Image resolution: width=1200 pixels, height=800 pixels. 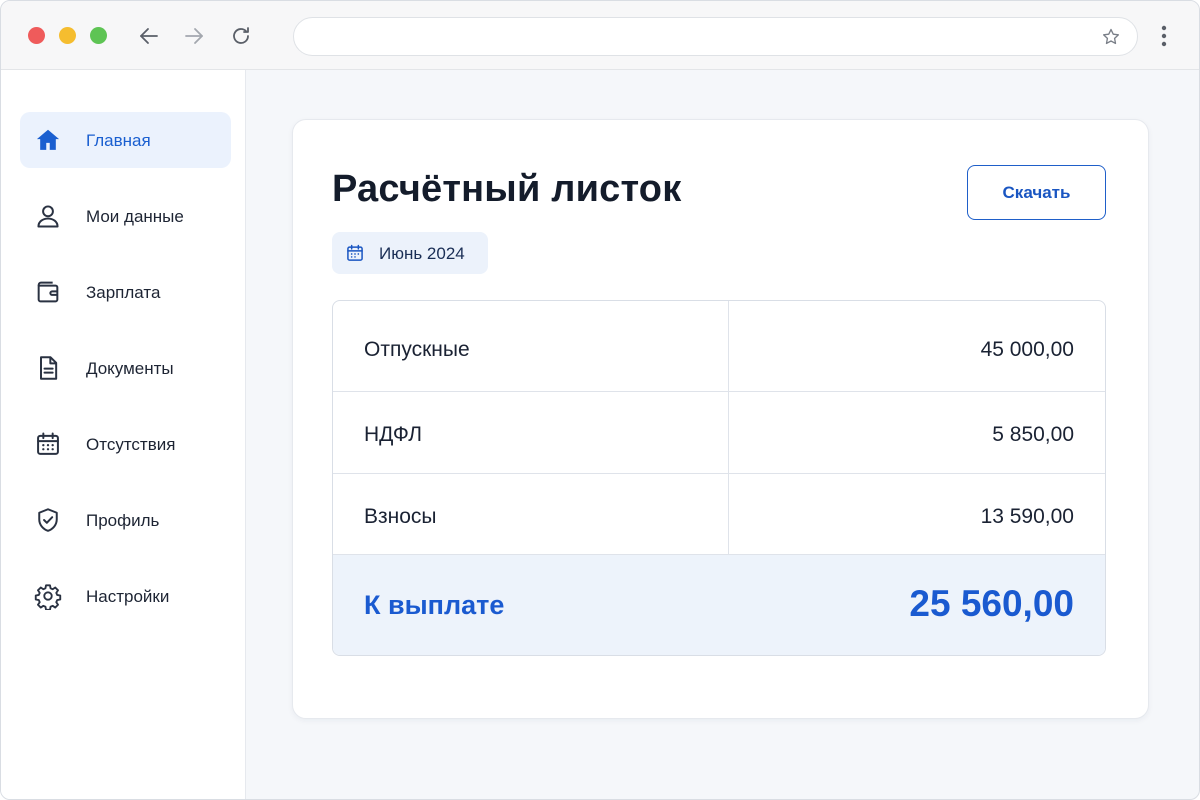 I want to click on sidebar-item-absences: Отсутствия, so click(x=125, y=444).